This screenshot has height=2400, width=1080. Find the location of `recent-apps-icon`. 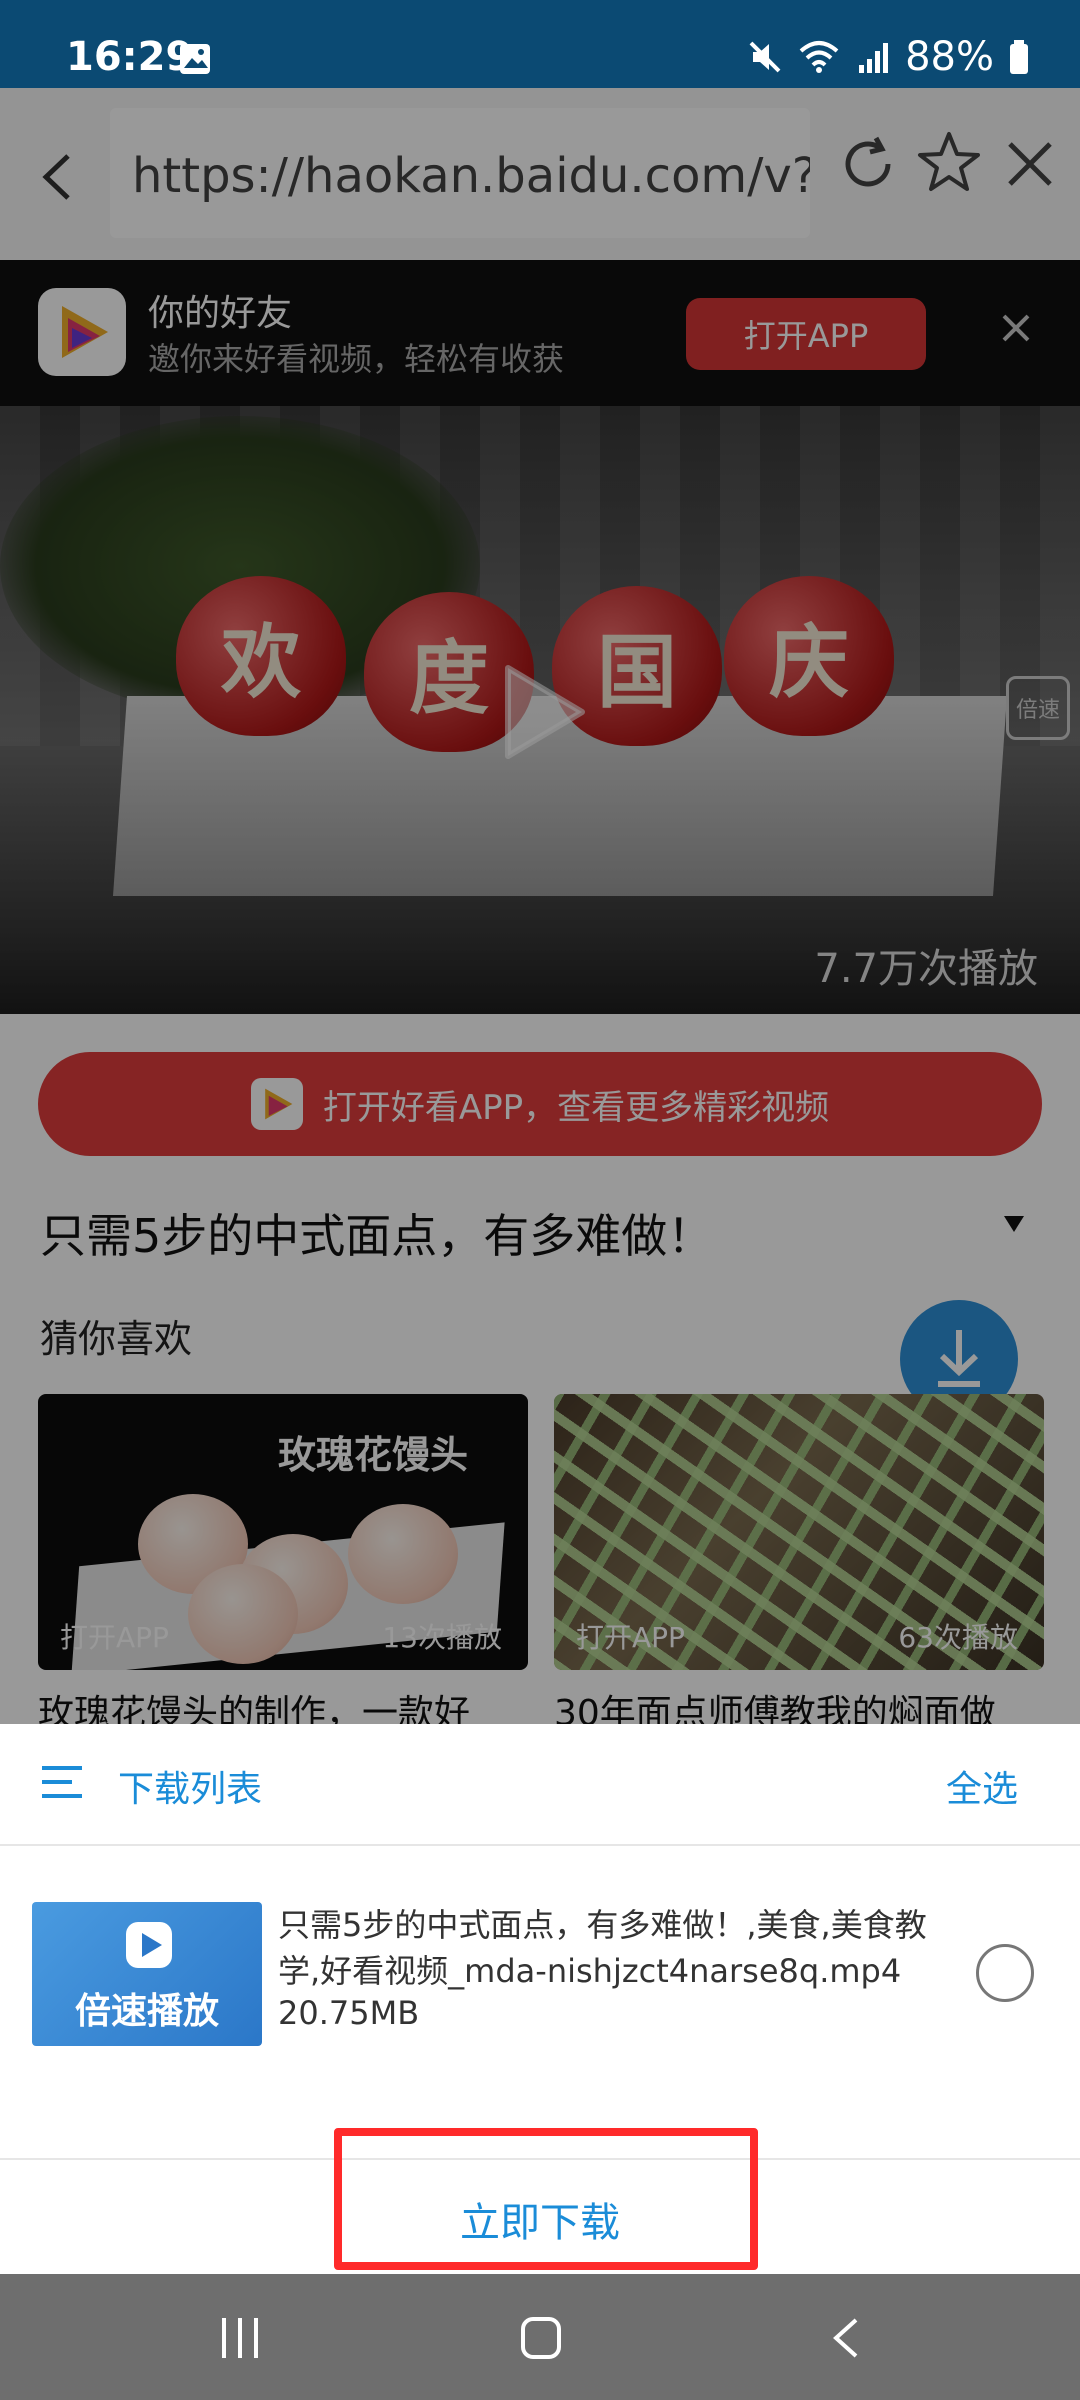

recent-apps-icon is located at coordinates (240, 2338).